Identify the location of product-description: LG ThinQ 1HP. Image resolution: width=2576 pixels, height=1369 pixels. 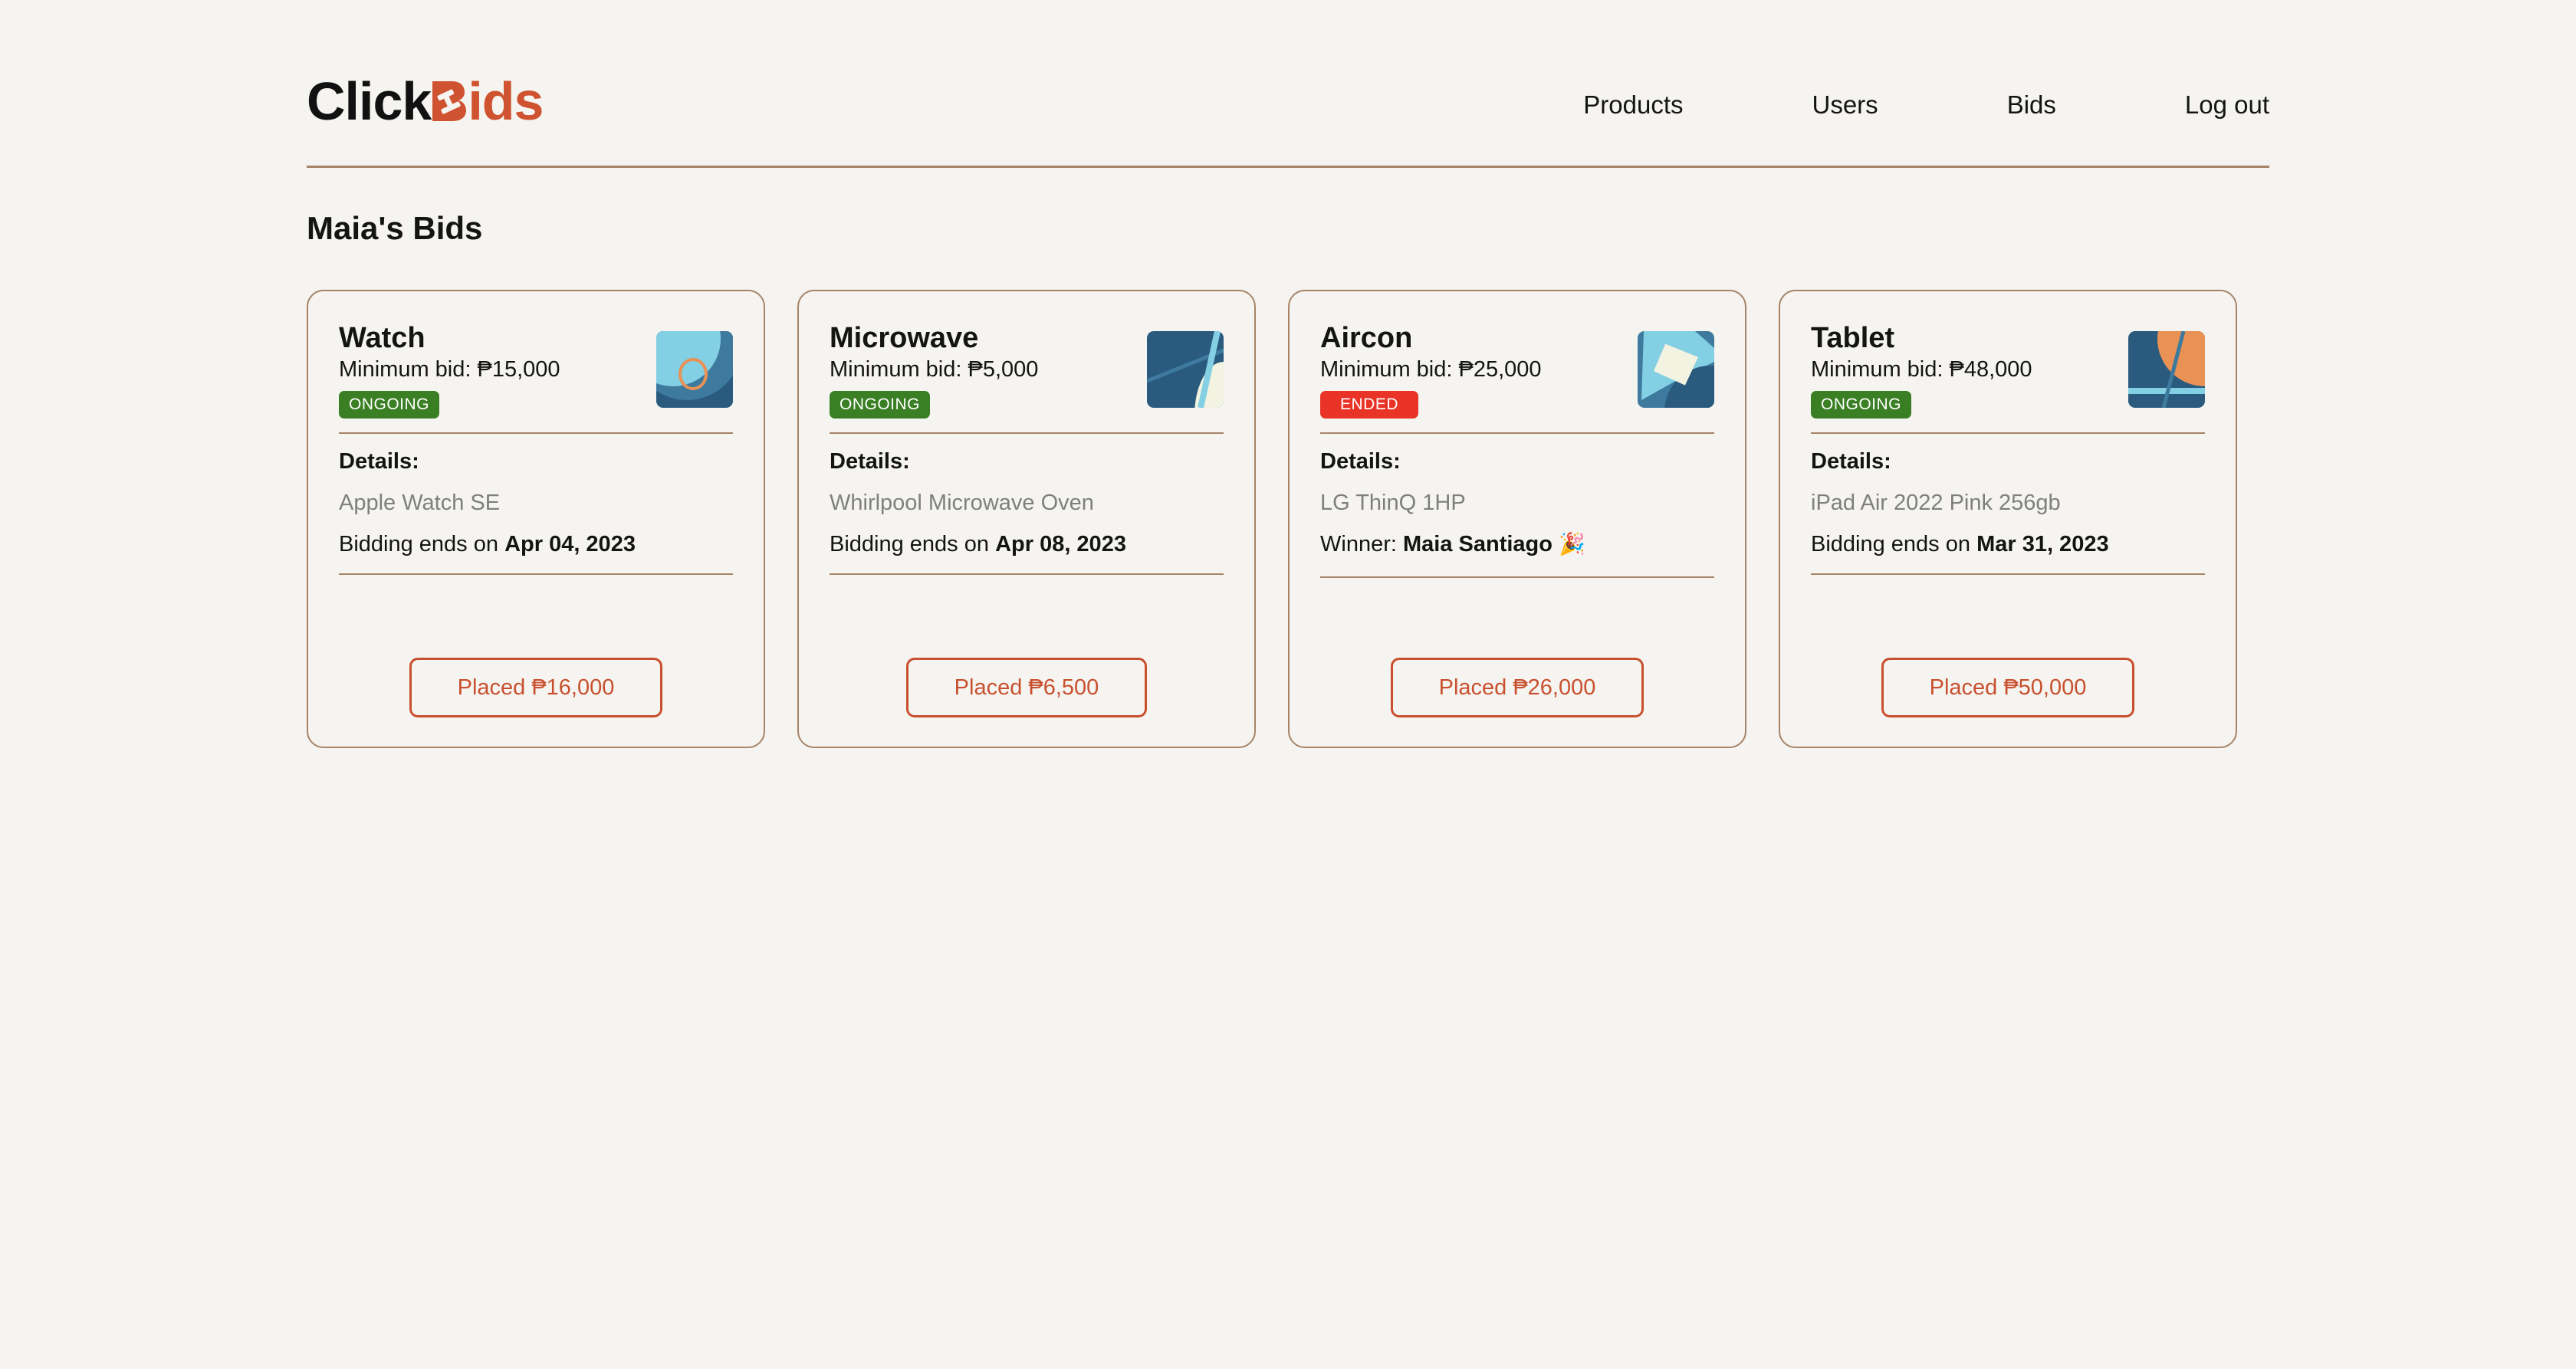
(1393, 503).